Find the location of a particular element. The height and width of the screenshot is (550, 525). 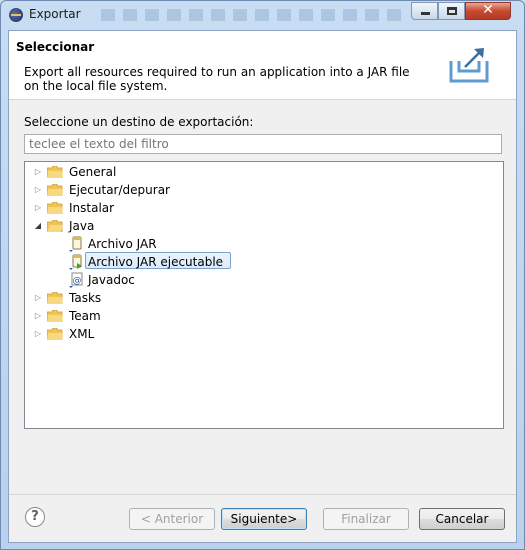

page-title: Seleccionar is located at coordinates (55, 47).